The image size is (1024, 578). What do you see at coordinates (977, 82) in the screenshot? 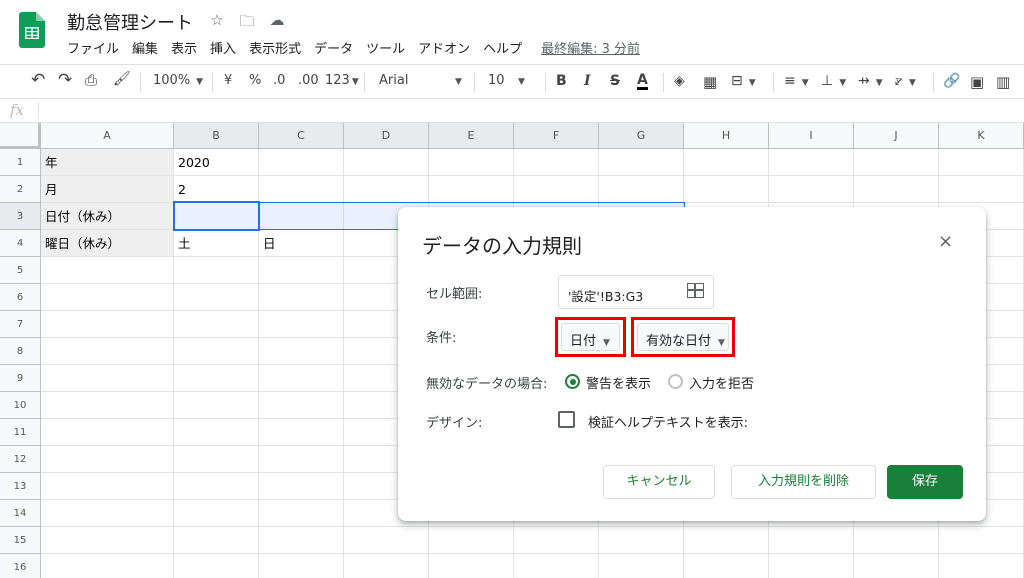
I see `insert-comment-icon: ▣` at bounding box center [977, 82].